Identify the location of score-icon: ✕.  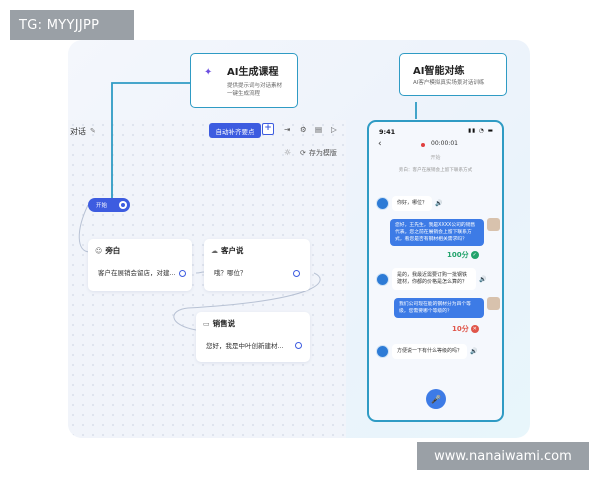
(474, 329).